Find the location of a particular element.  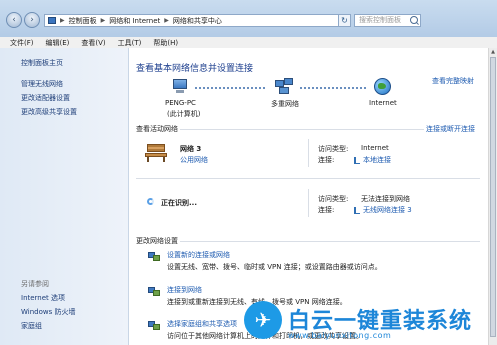

wireless-connection-link: 无线网络连接 3 is located at coordinates (383, 210).